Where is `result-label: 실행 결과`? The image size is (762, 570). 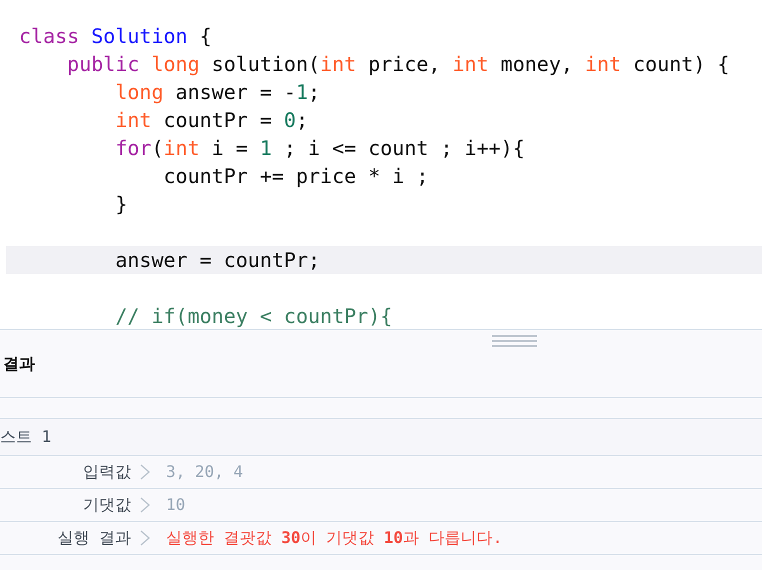
result-label: 실행 결과 is located at coordinates (93, 538).